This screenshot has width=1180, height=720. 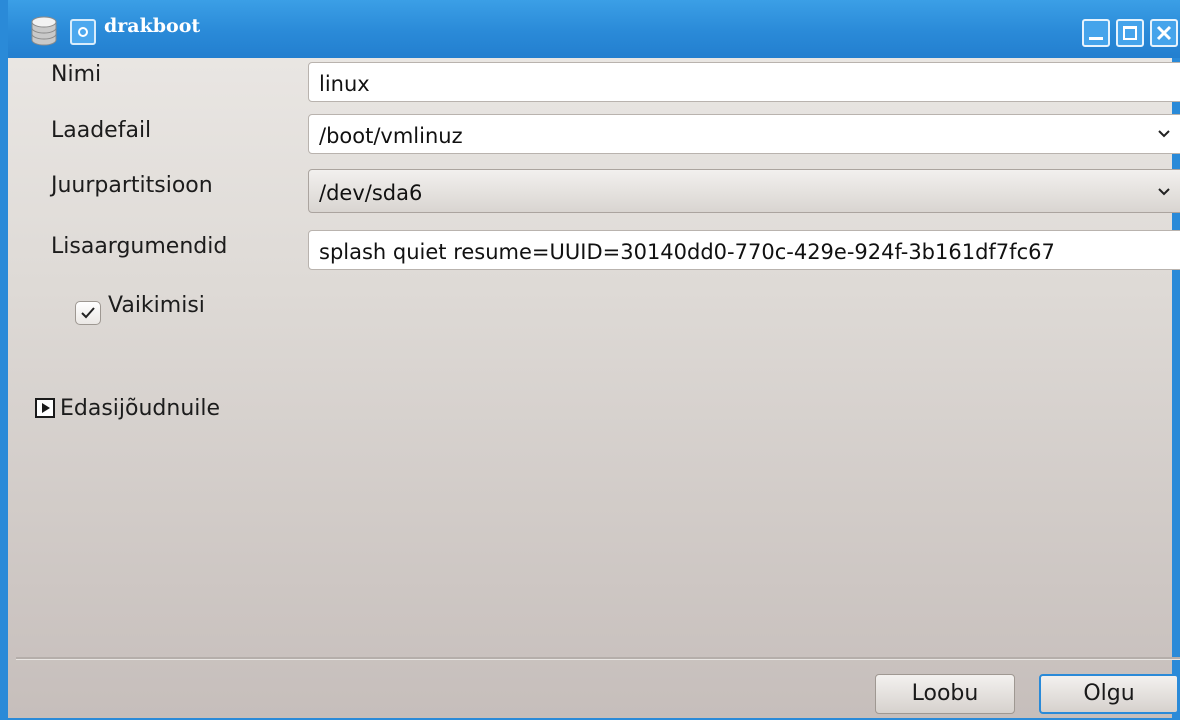 What do you see at coordinates (45, 408) in the screenshot?
I see `expander-arrow-icon` at bounding box center [45, 408].